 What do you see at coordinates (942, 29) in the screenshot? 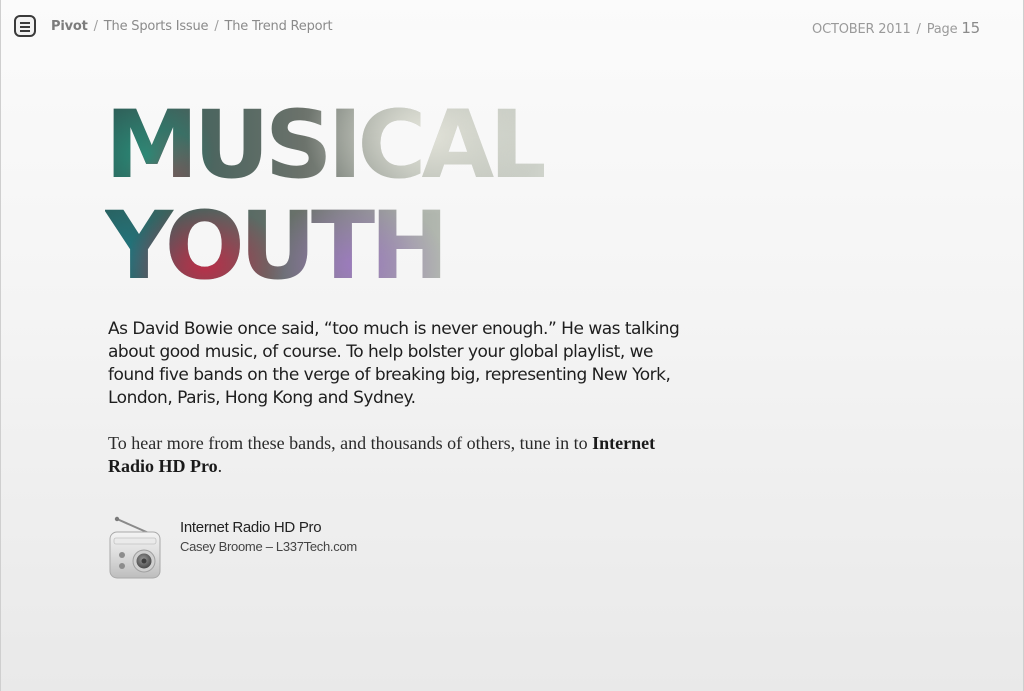
I see `page-label: Page` at bounding box center [942, 29].